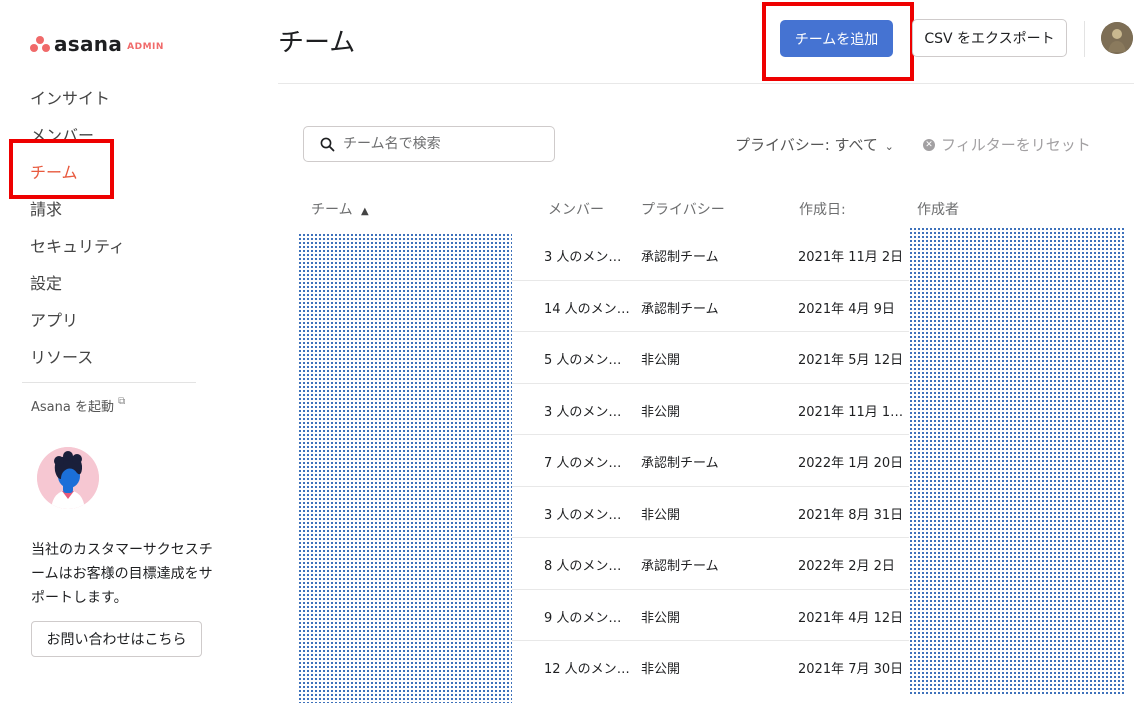 The image size is (1140, 703). Describe the element at coordinates (327, 144) in the screenshot. I see `search-icon` at that location.